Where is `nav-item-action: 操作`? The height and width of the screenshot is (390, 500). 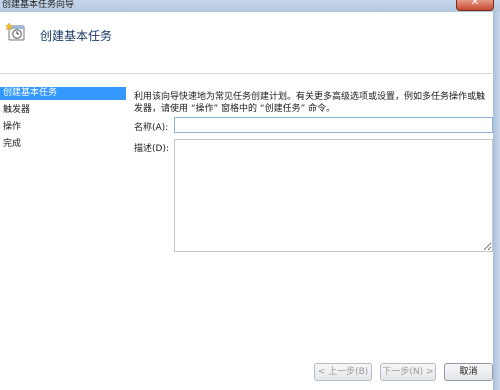 nav-item-action: 操作 is located at coordinates (63, 127).